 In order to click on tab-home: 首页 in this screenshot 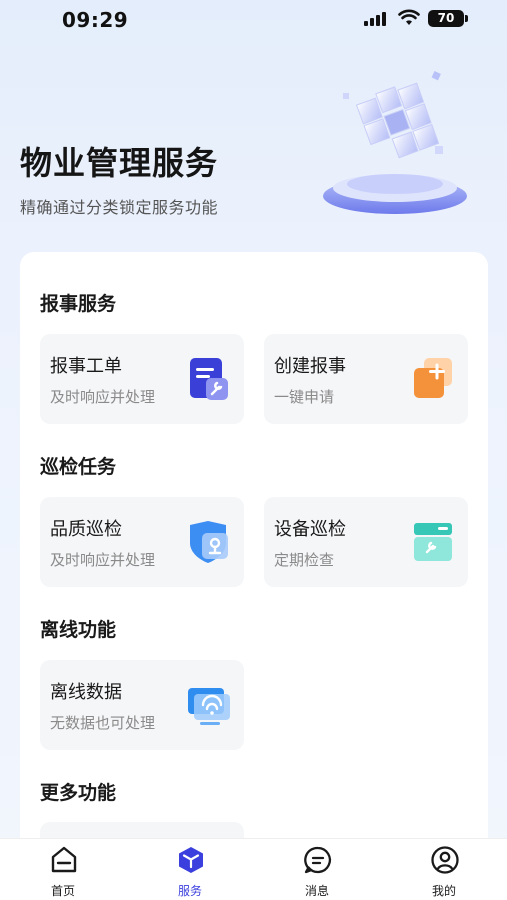, I will do `click(63, 869)`.